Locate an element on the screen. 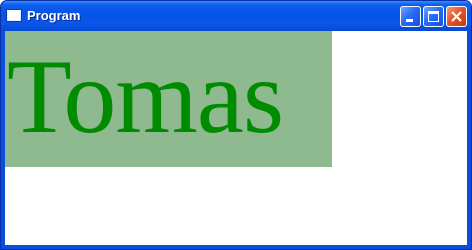 Image resolution: width=472 pixels, height=250 pixels. window-icon is located at coordinates (14, 15).